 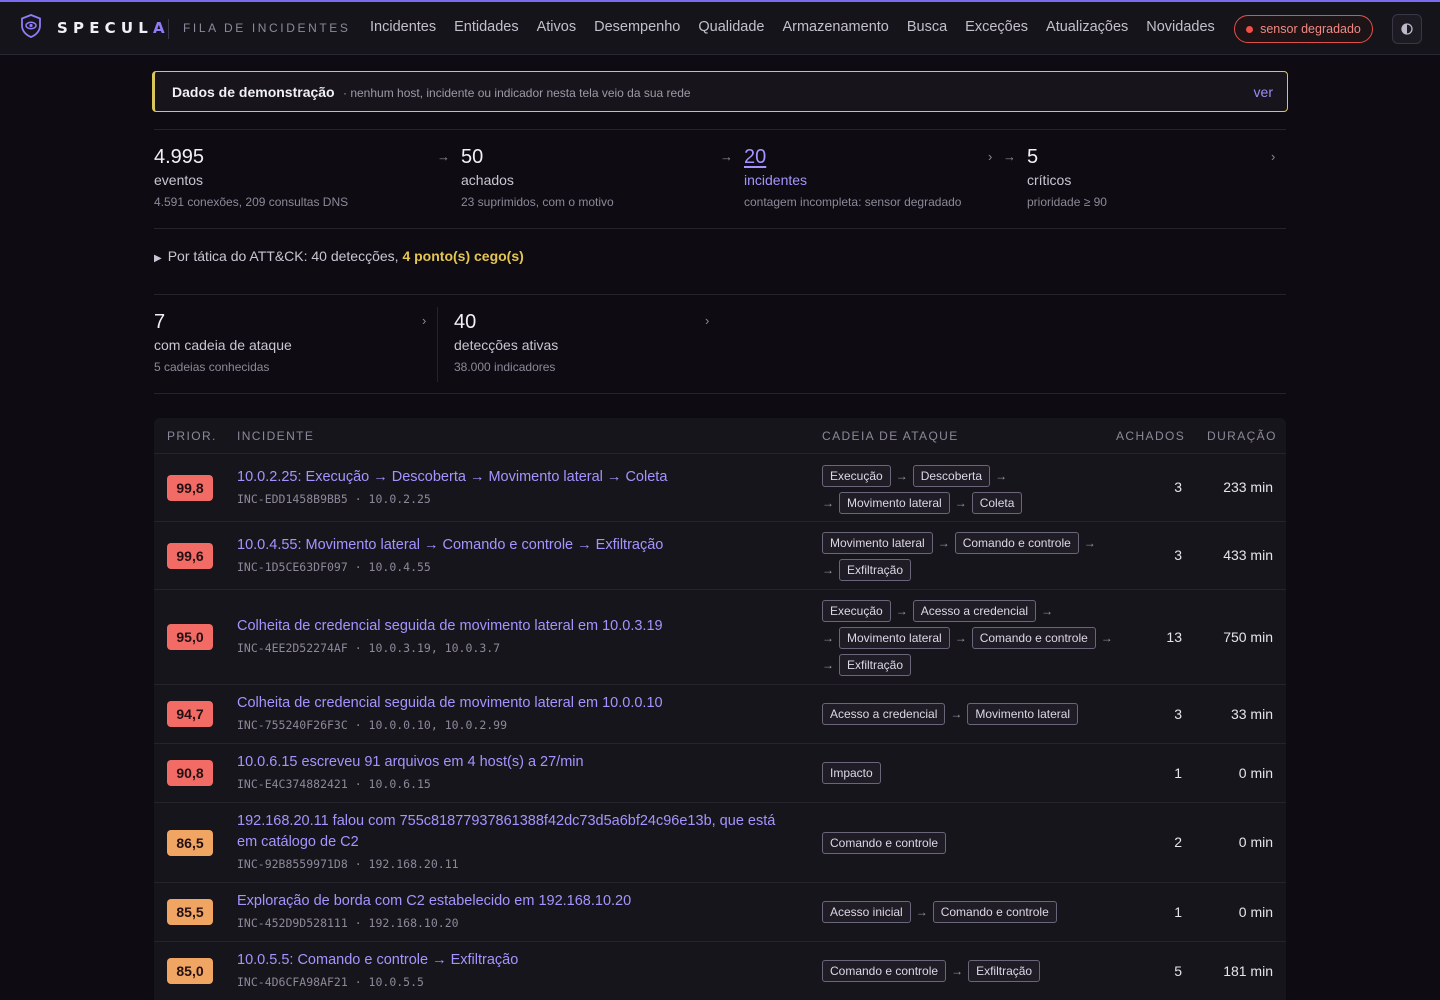 What do you see at coordinates (1303, 29) in the screenshot?
I see `sensor-status-badge: sensor degradado` at bounding box center [1303, 29].